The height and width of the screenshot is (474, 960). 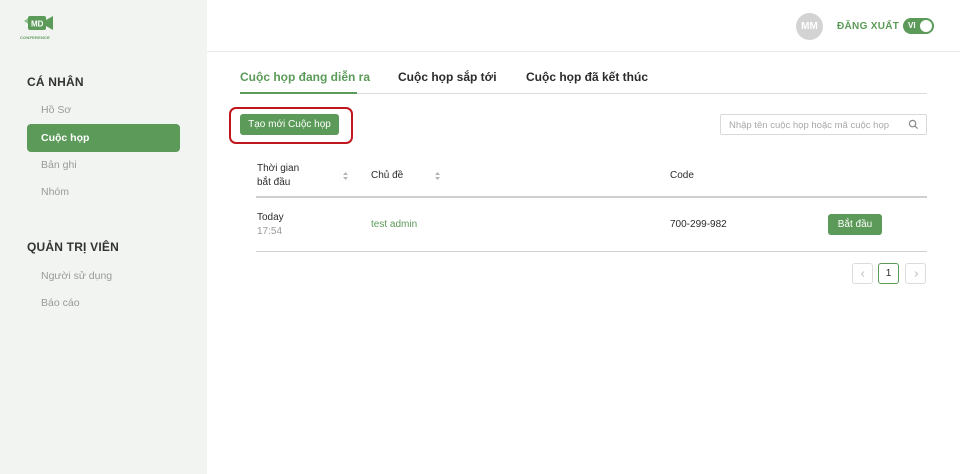 What do you see at coordinates (278, 176) in the screenshot?
I see `column-header-start-time: Thời gian bắt đầu` at bounding box center [278, 176].